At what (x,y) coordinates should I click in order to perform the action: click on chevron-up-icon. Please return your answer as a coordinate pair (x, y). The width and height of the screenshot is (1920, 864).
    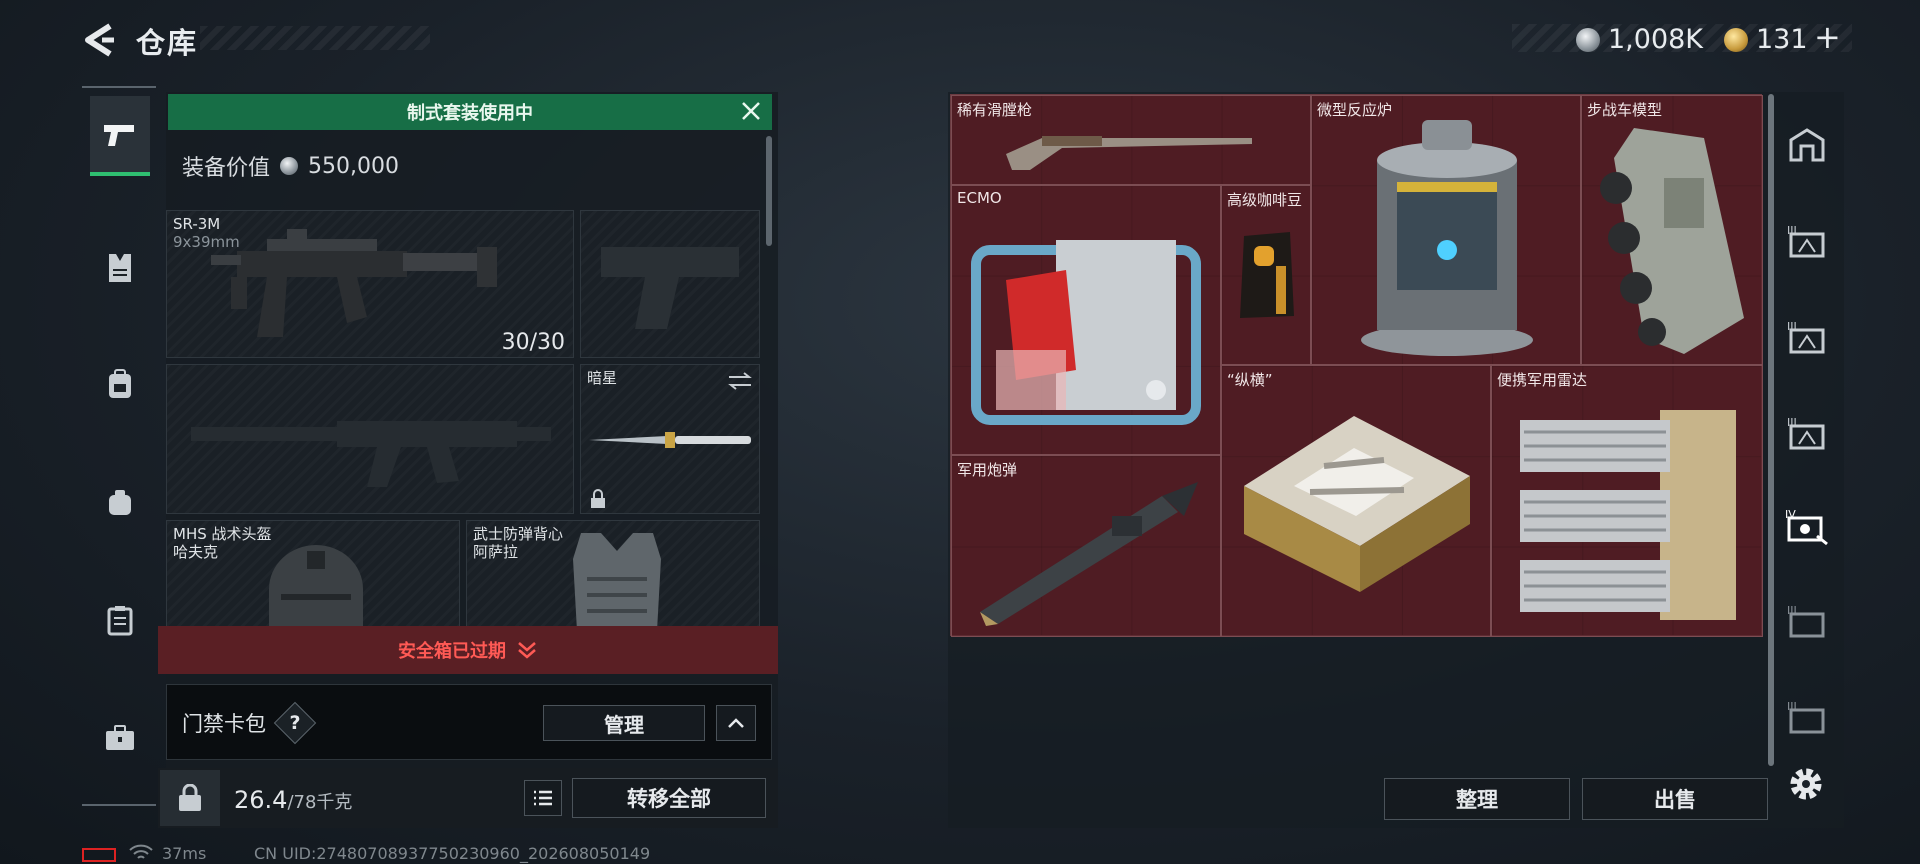
    Looking at the image, I should click on (736, 723).